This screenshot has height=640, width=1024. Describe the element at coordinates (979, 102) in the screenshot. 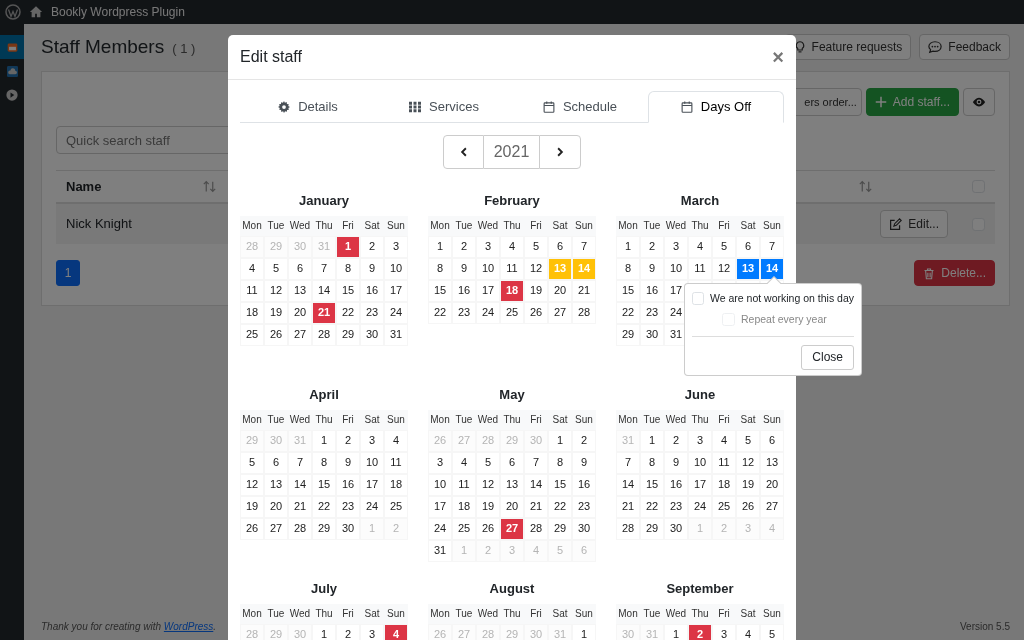

I see `visibility-button` at that location.